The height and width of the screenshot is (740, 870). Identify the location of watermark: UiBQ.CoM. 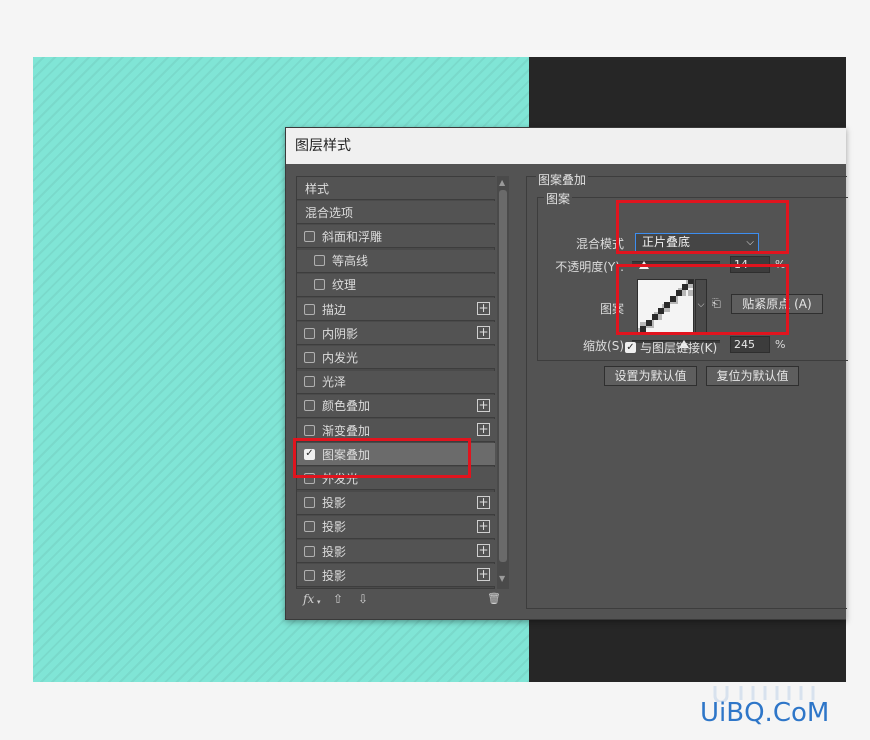
(765, 713).